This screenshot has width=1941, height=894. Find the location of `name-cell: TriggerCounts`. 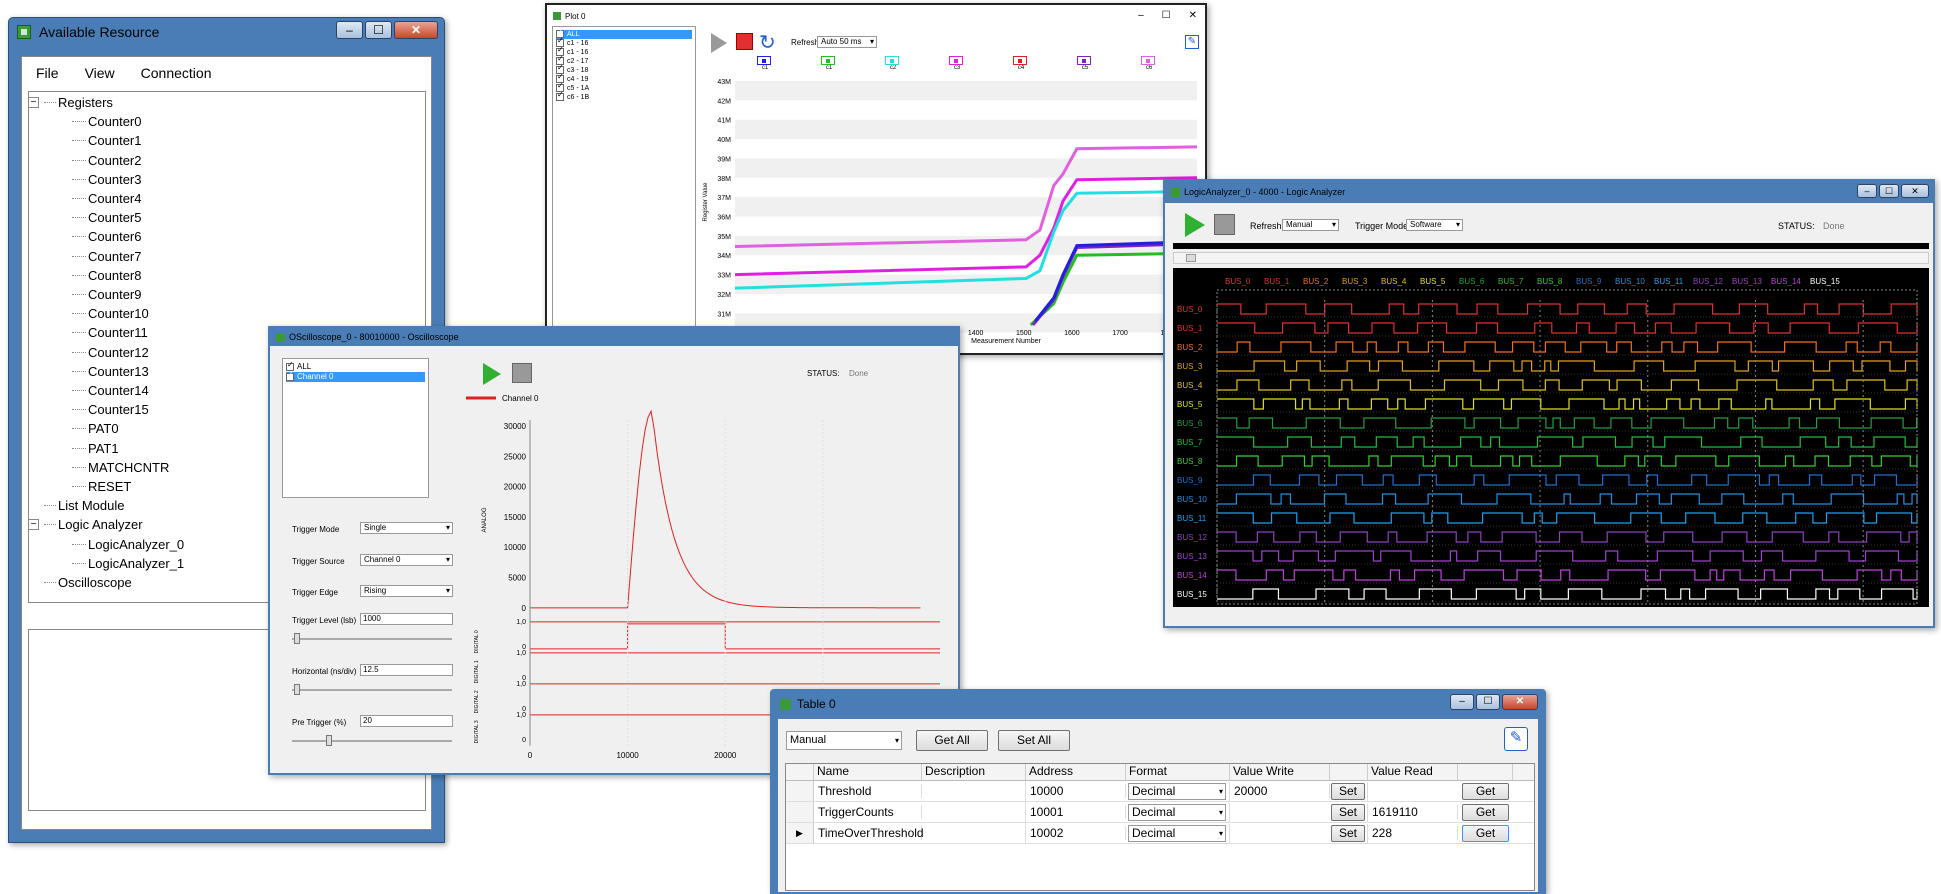

name-cell: TriggerCounts is located at coordinates (868, 812).